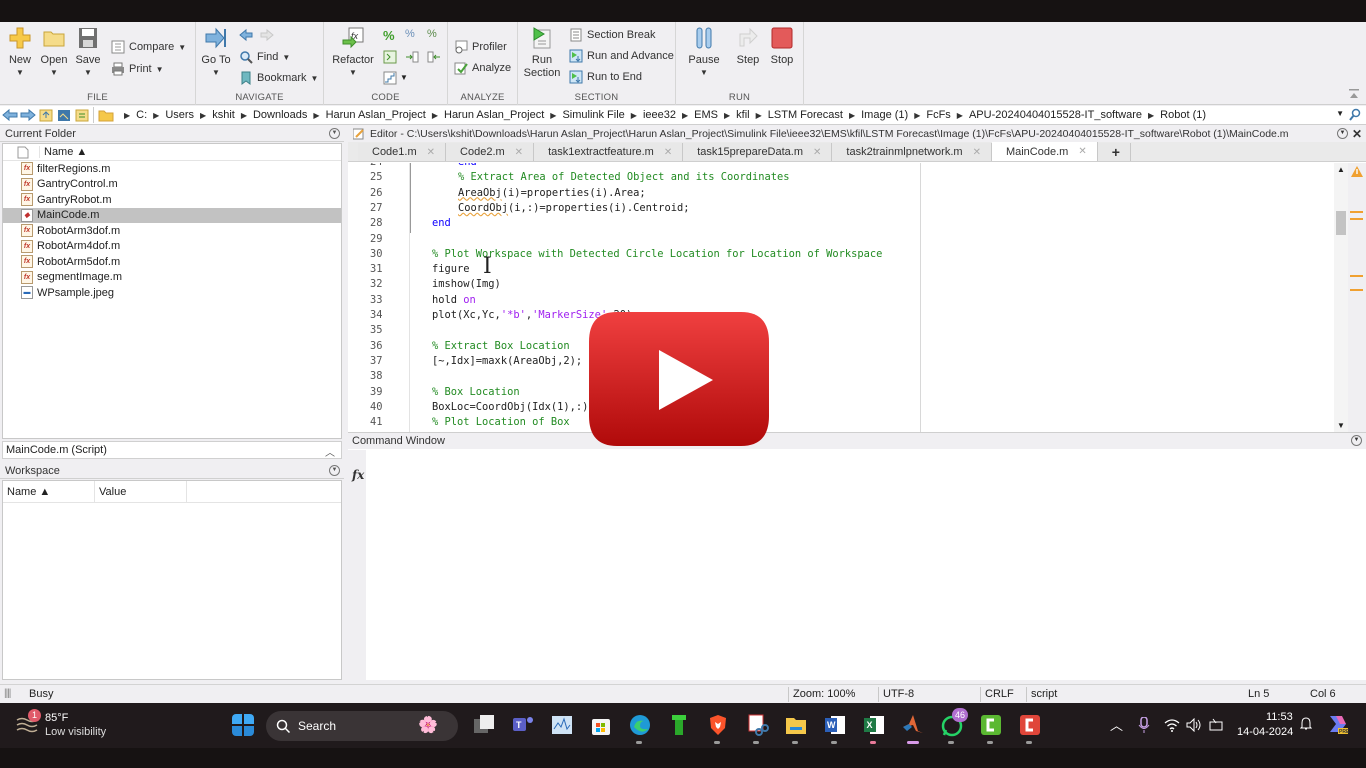  Describe the element at coordinates (82, 115) in the screenshot. I see `history-folder-icon` at that location.